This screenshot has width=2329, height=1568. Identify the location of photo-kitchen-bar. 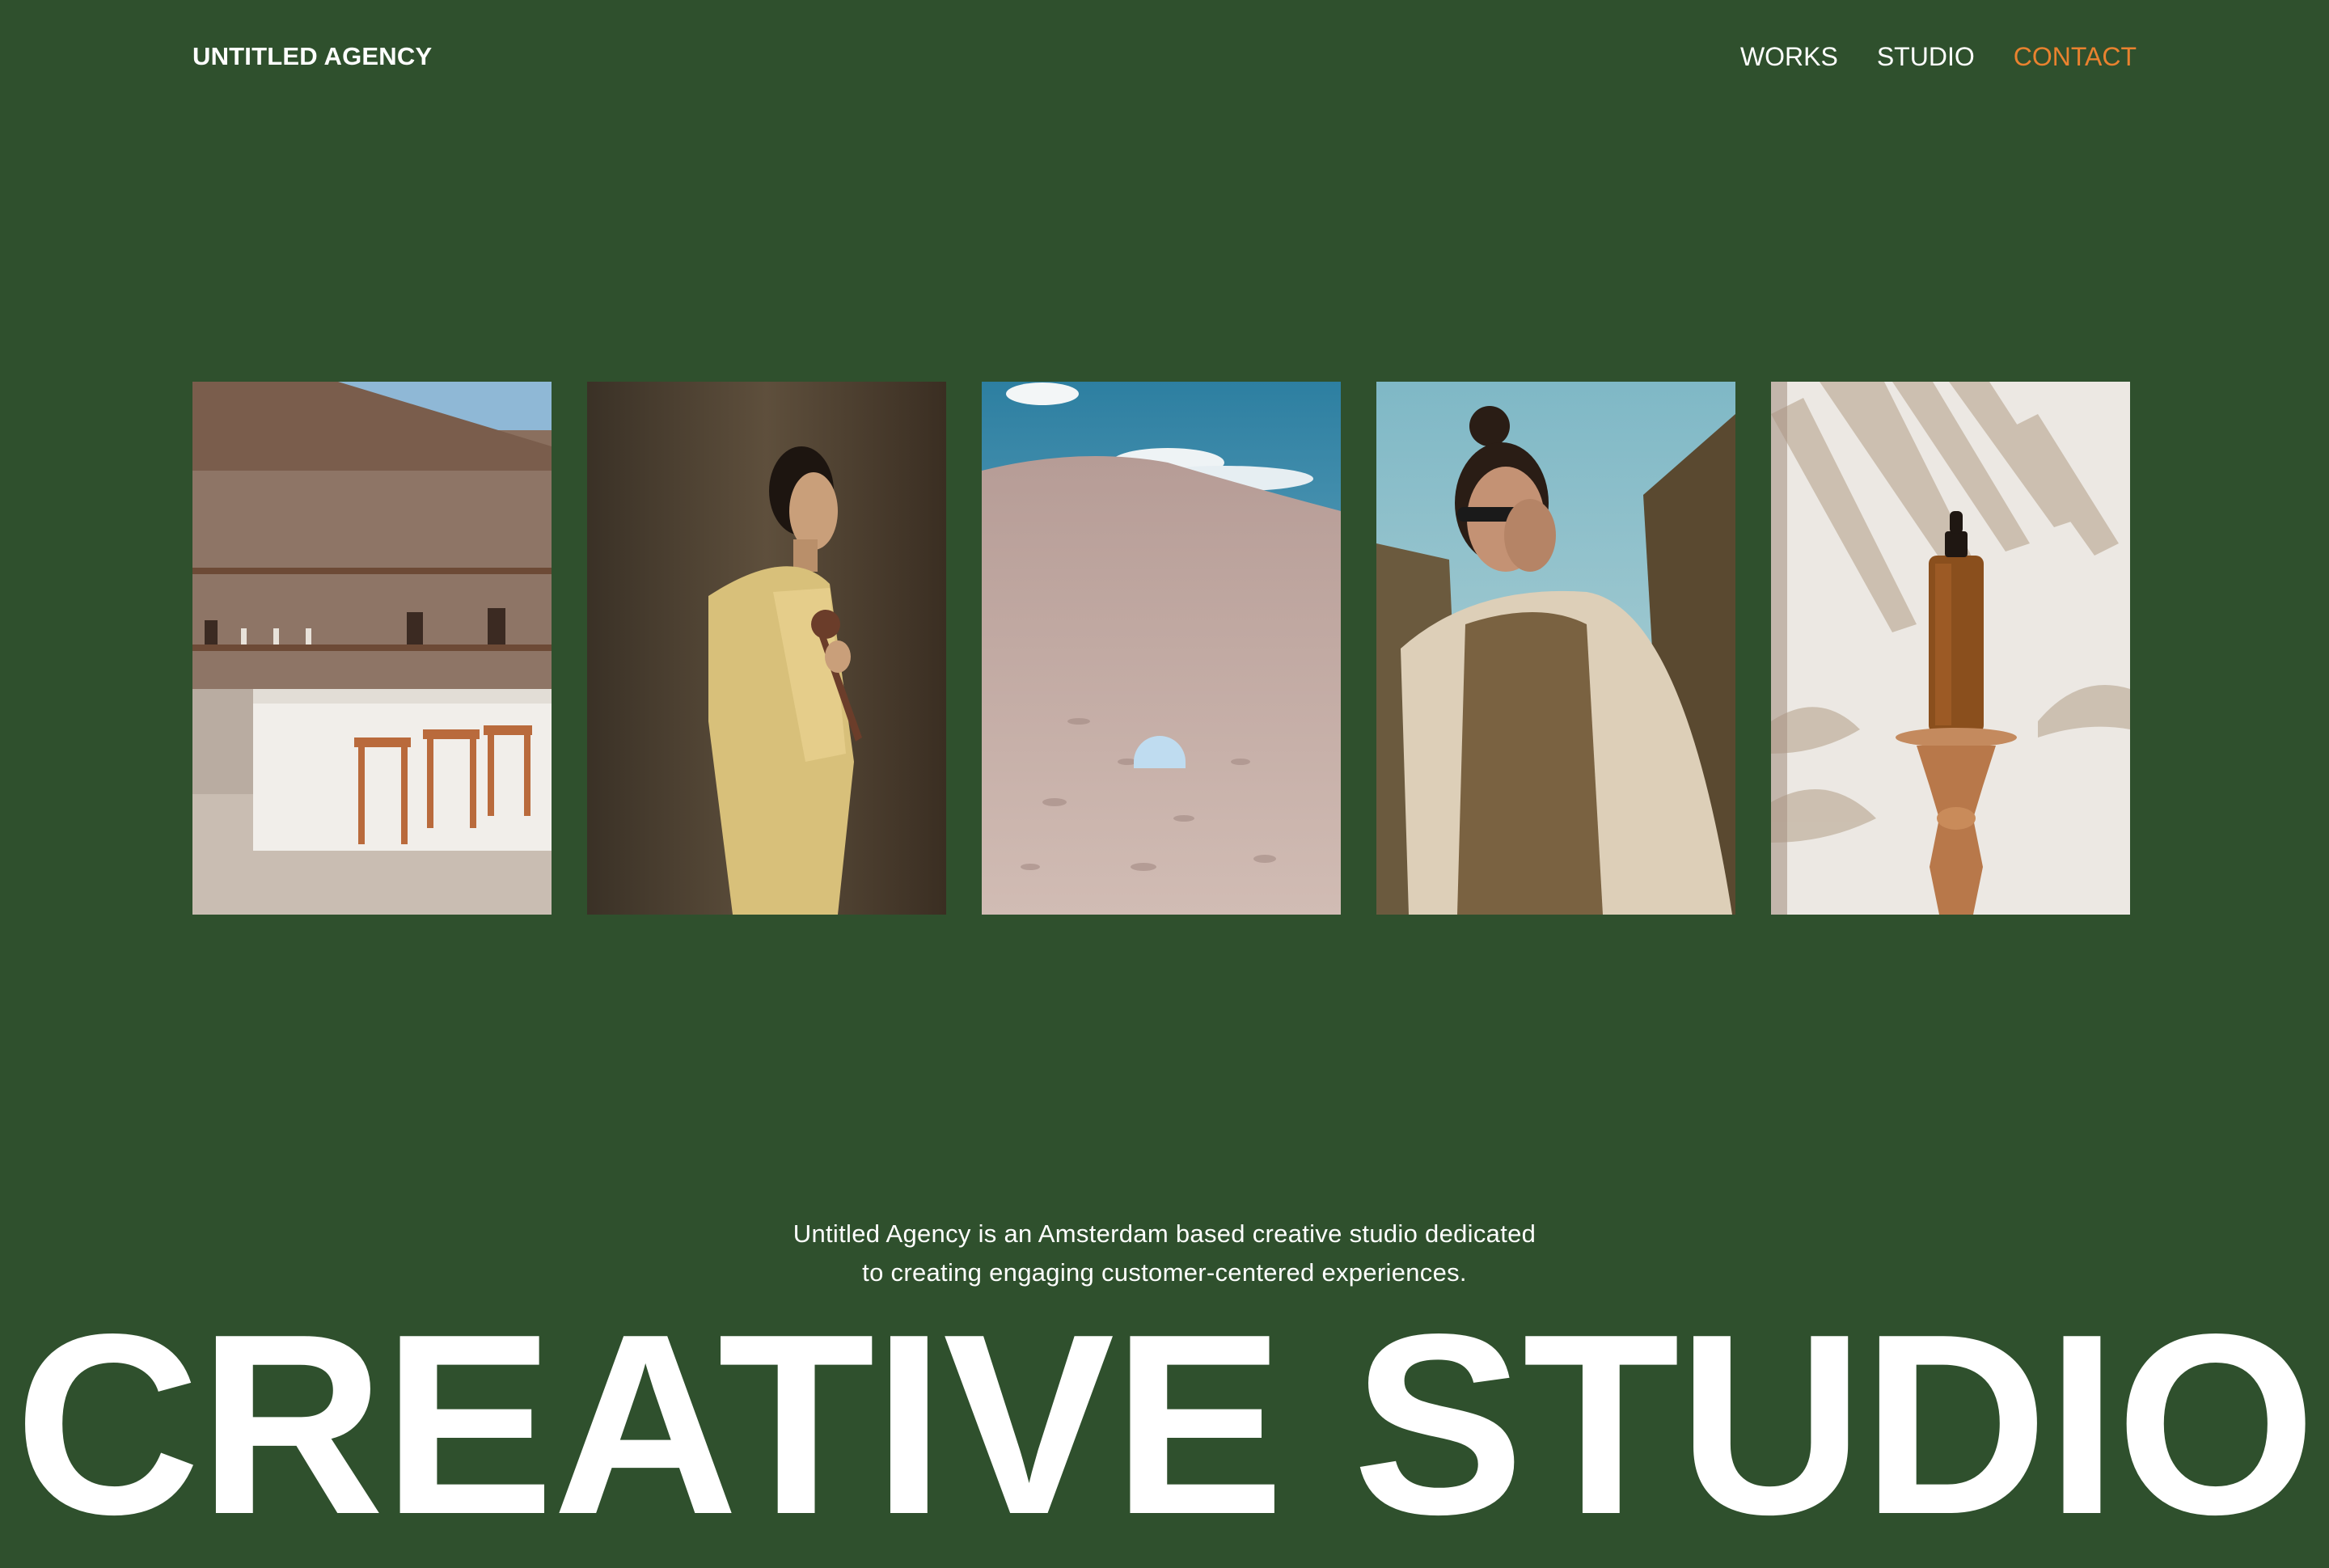
(372, 648).